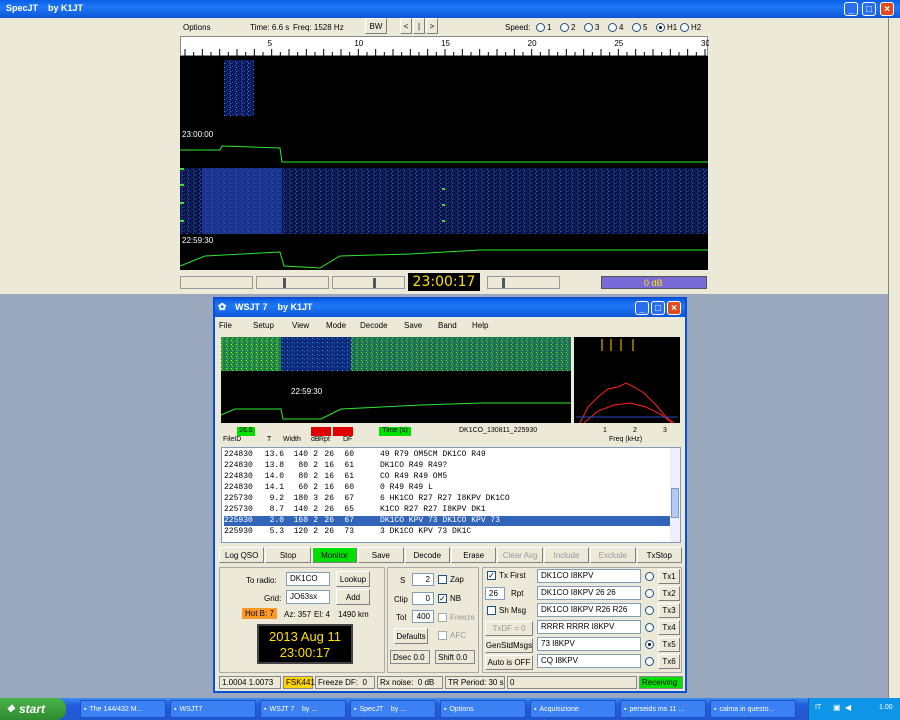 The height and width of the screenshot is (720, 900). I want to click on menu-save: Save, so click(413, 325).